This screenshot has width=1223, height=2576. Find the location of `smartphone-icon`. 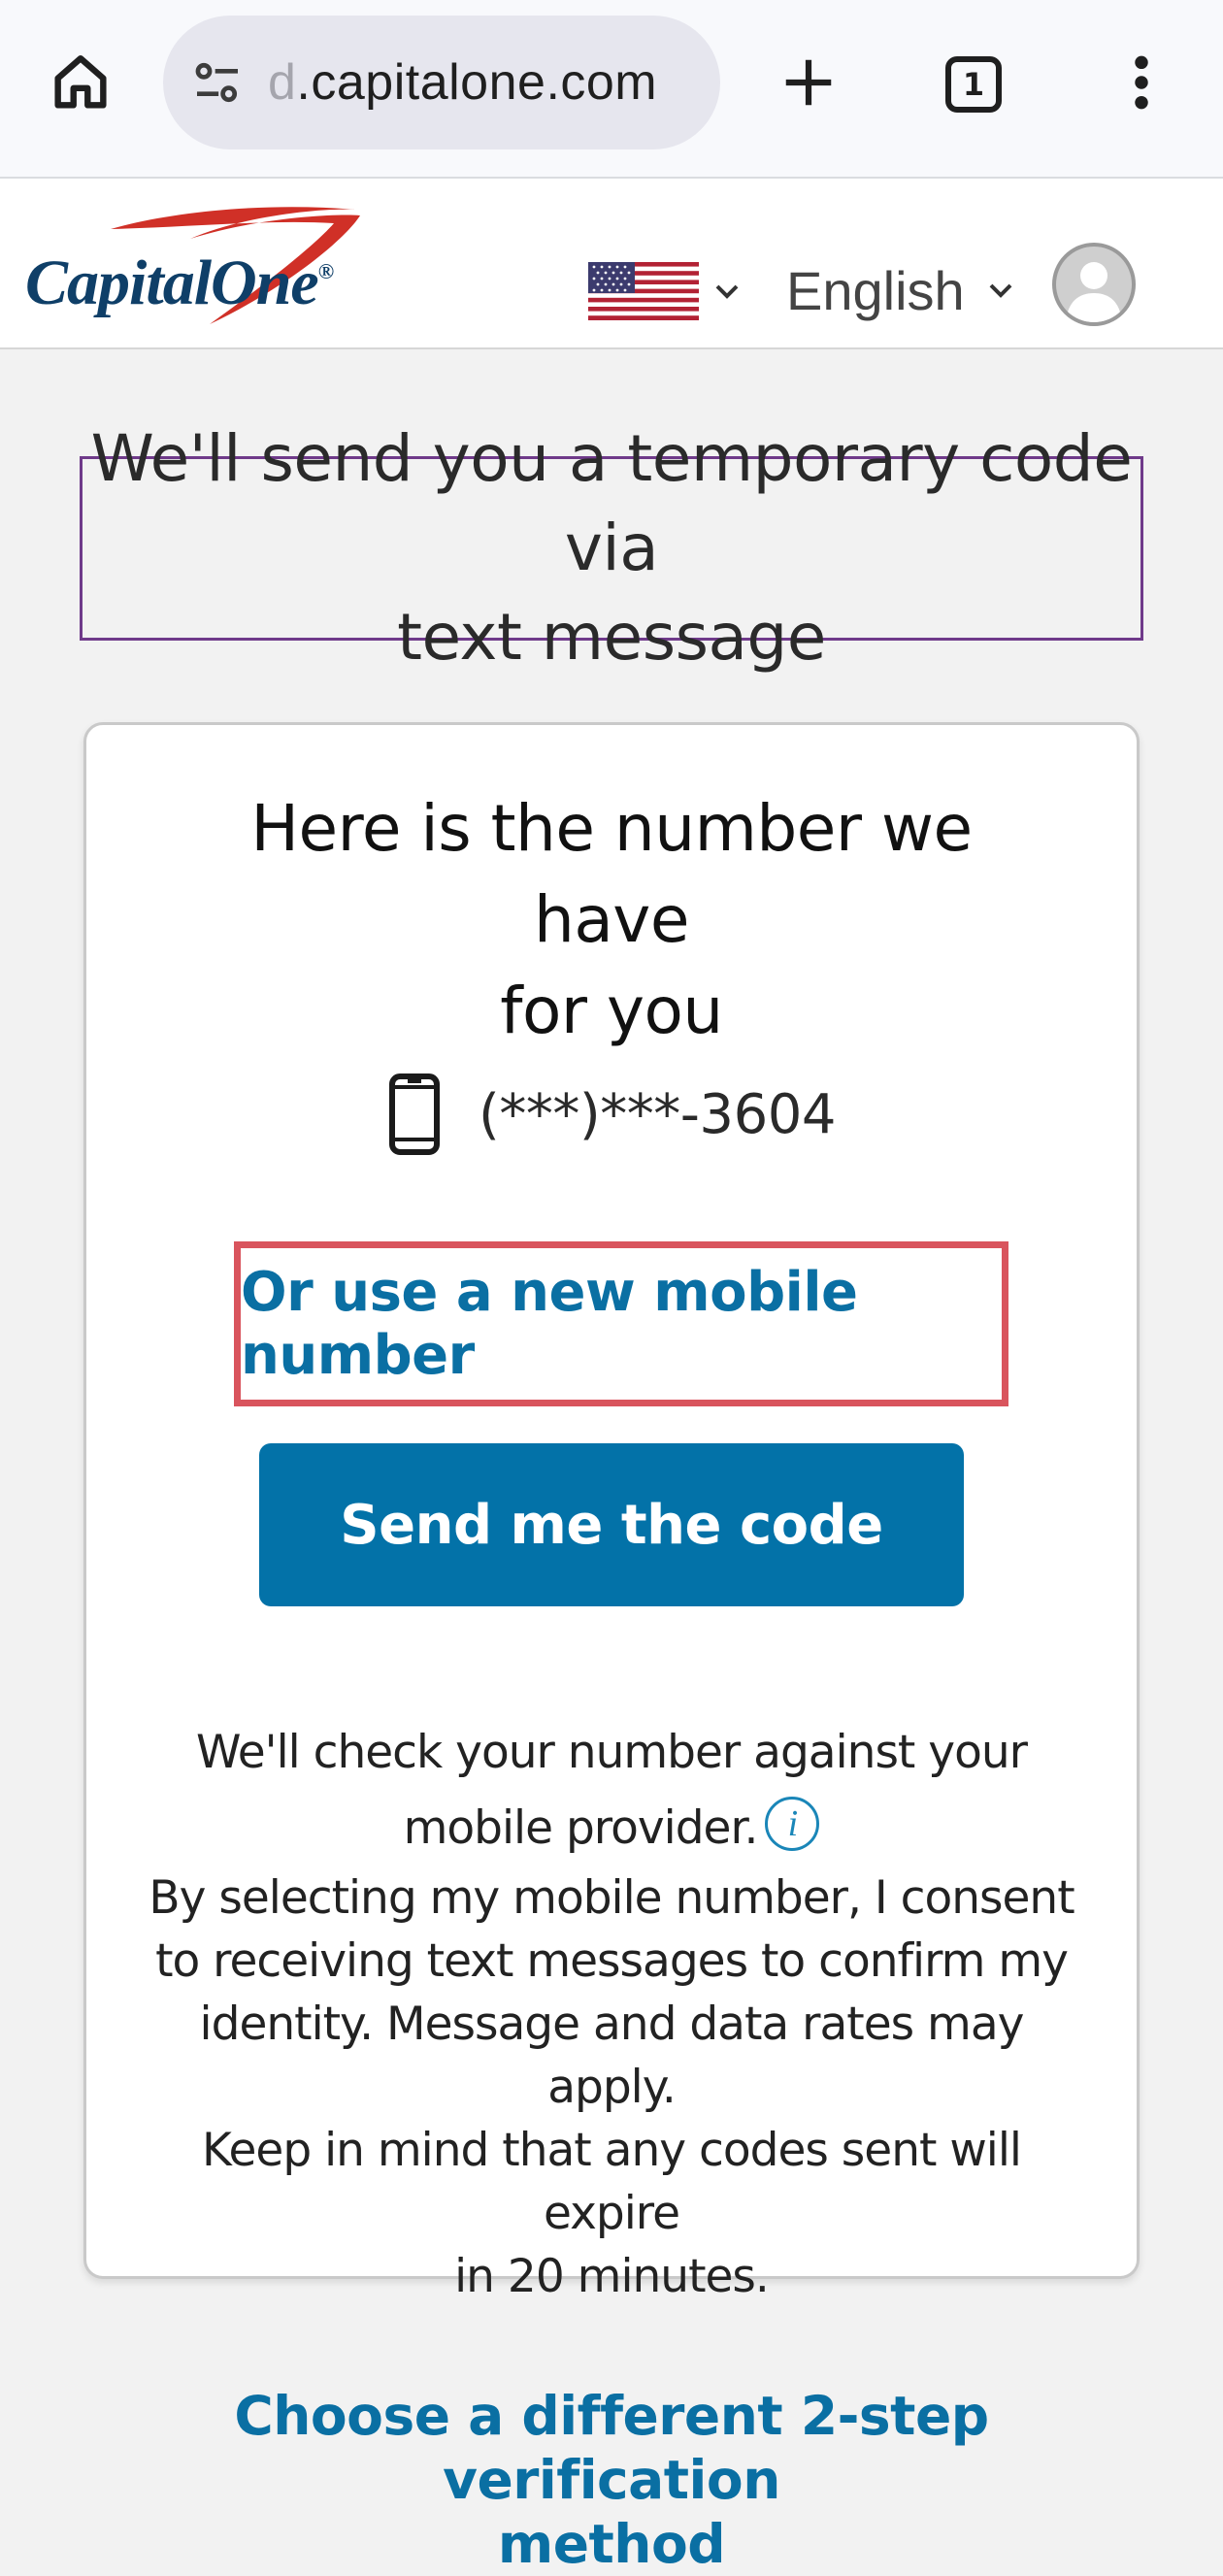

smartphone-icon is located at coordinates (414, 1114).